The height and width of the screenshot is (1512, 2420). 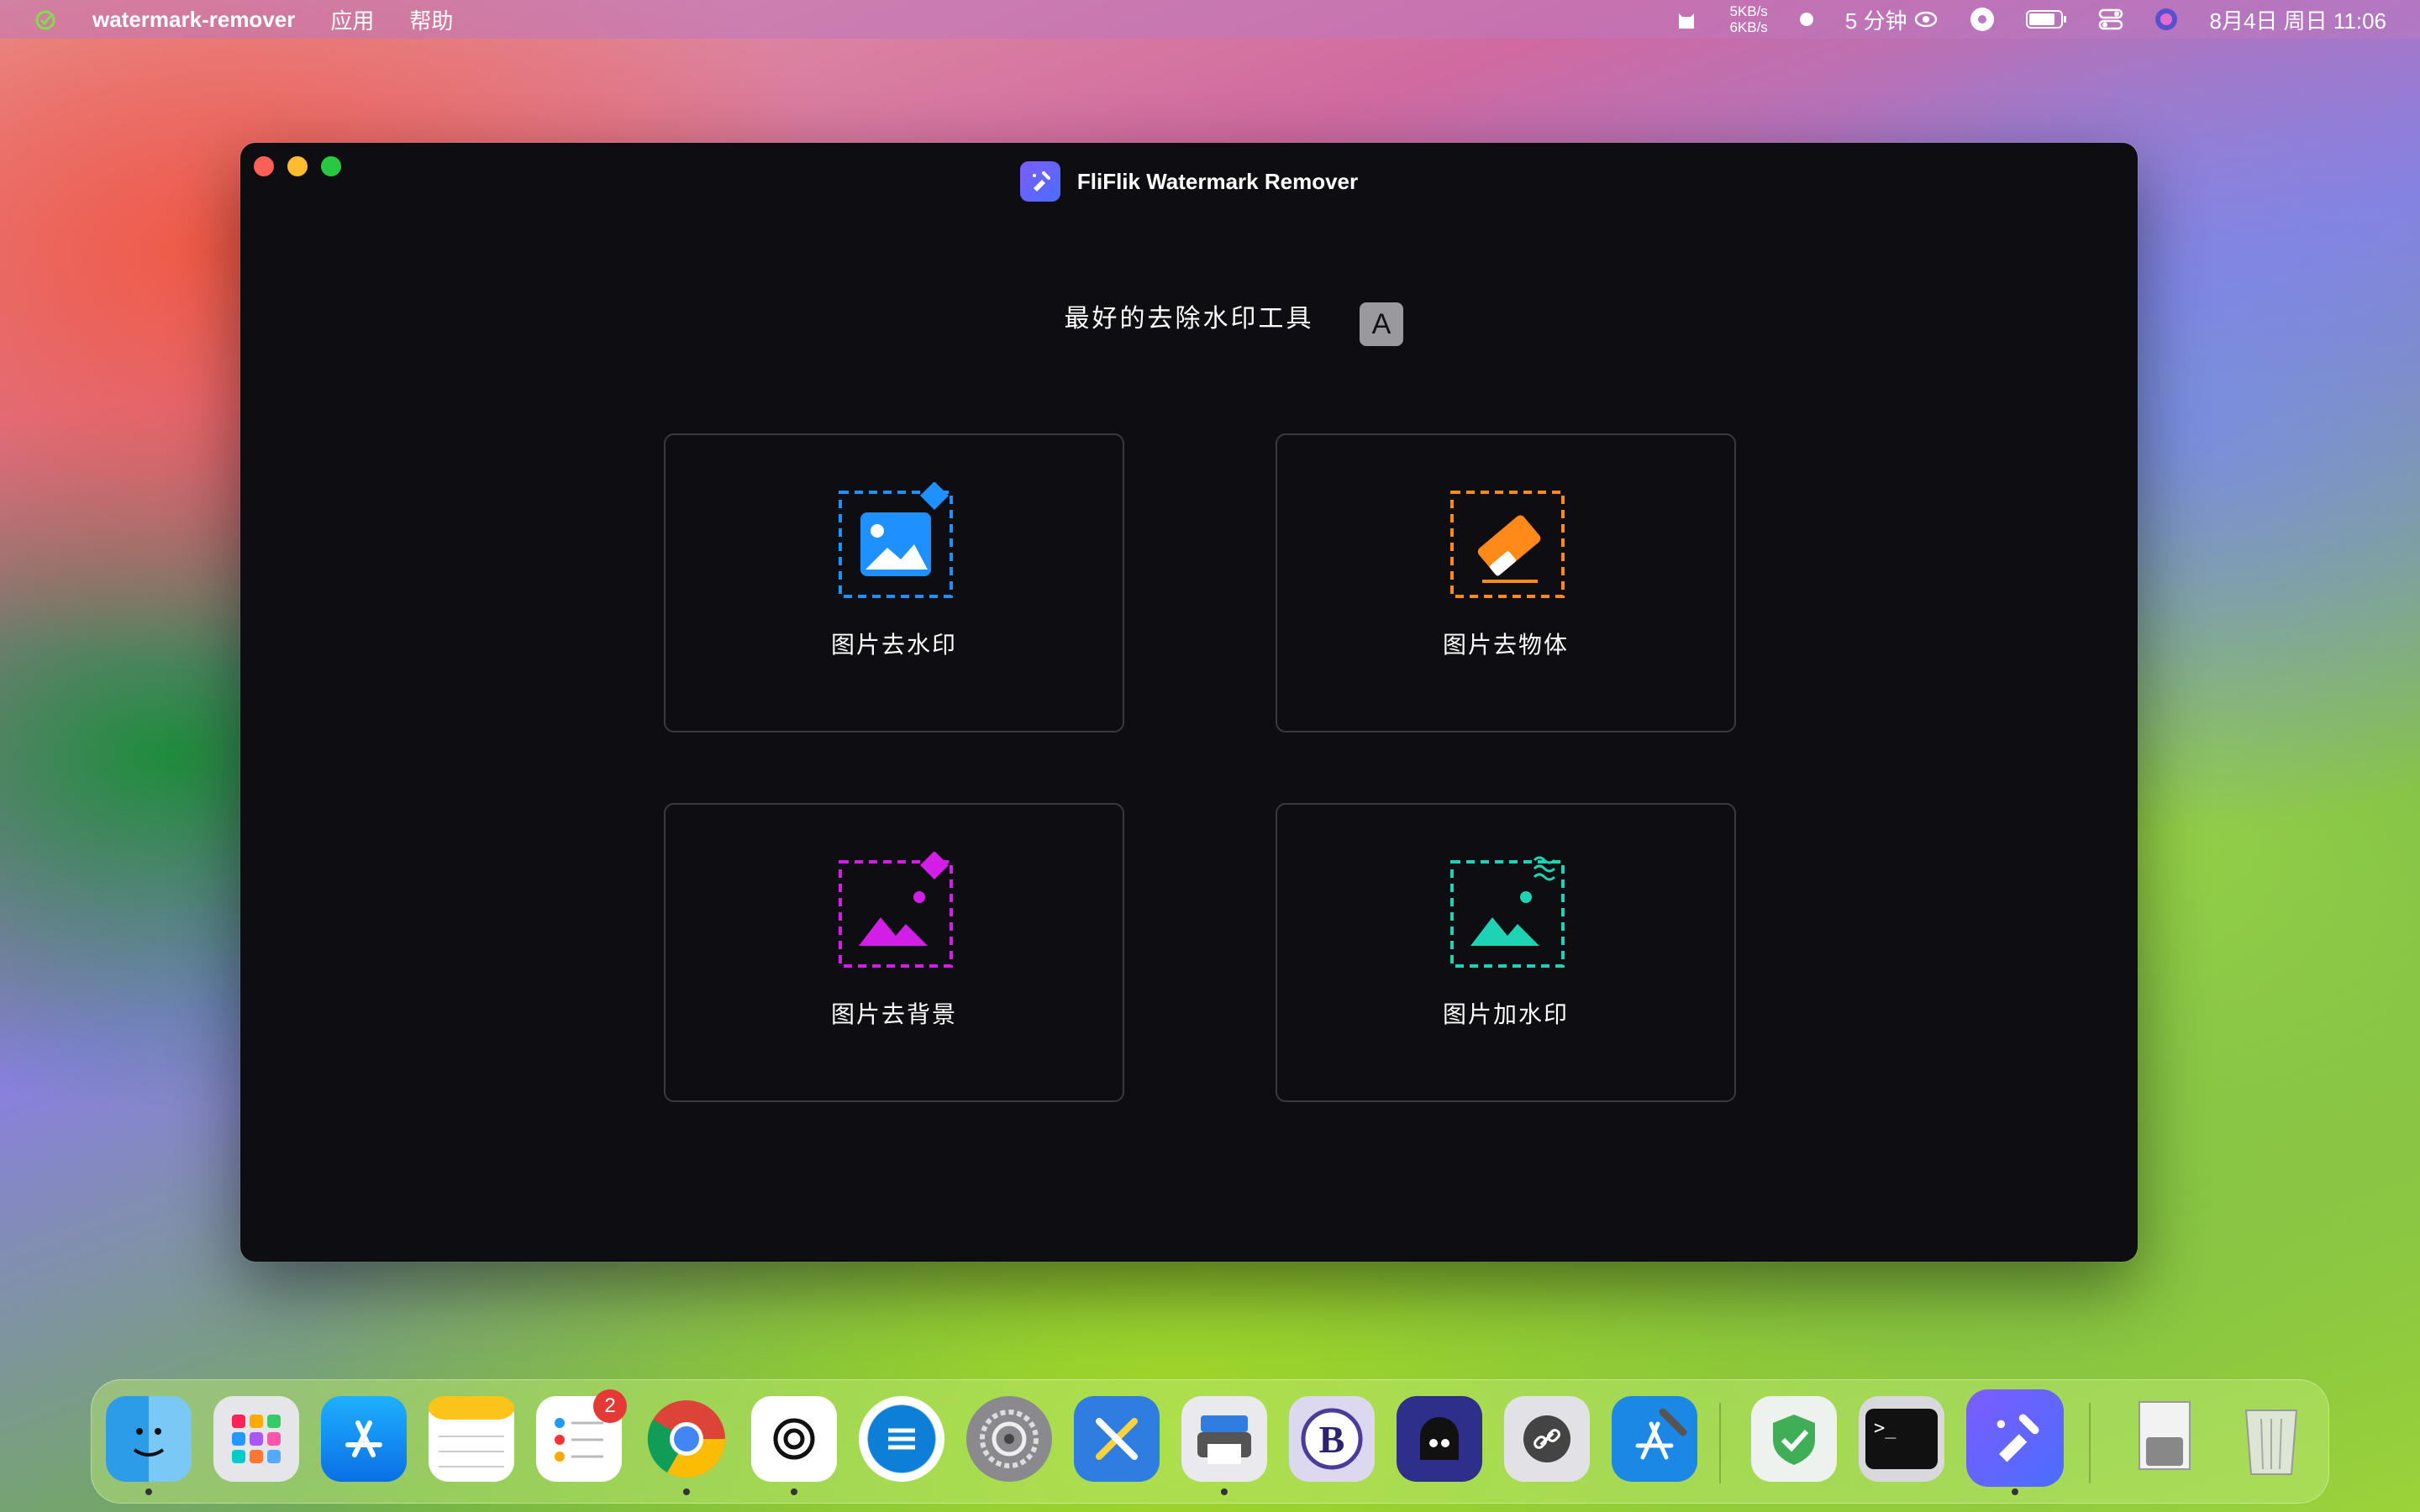 What do you see at coordinates (896, 540) in the screenshot?
I see `image-watermark-icon` at bounding box center [896, 540].